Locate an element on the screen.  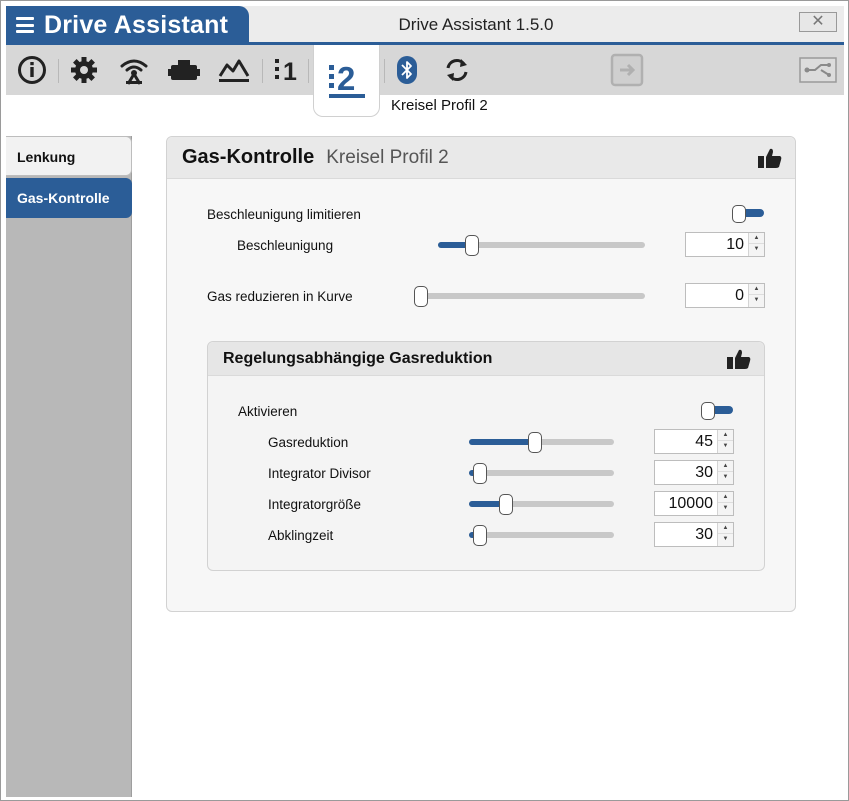
integrator-divisor-label: Integrator Divisor is located at coordinates (319, 473).